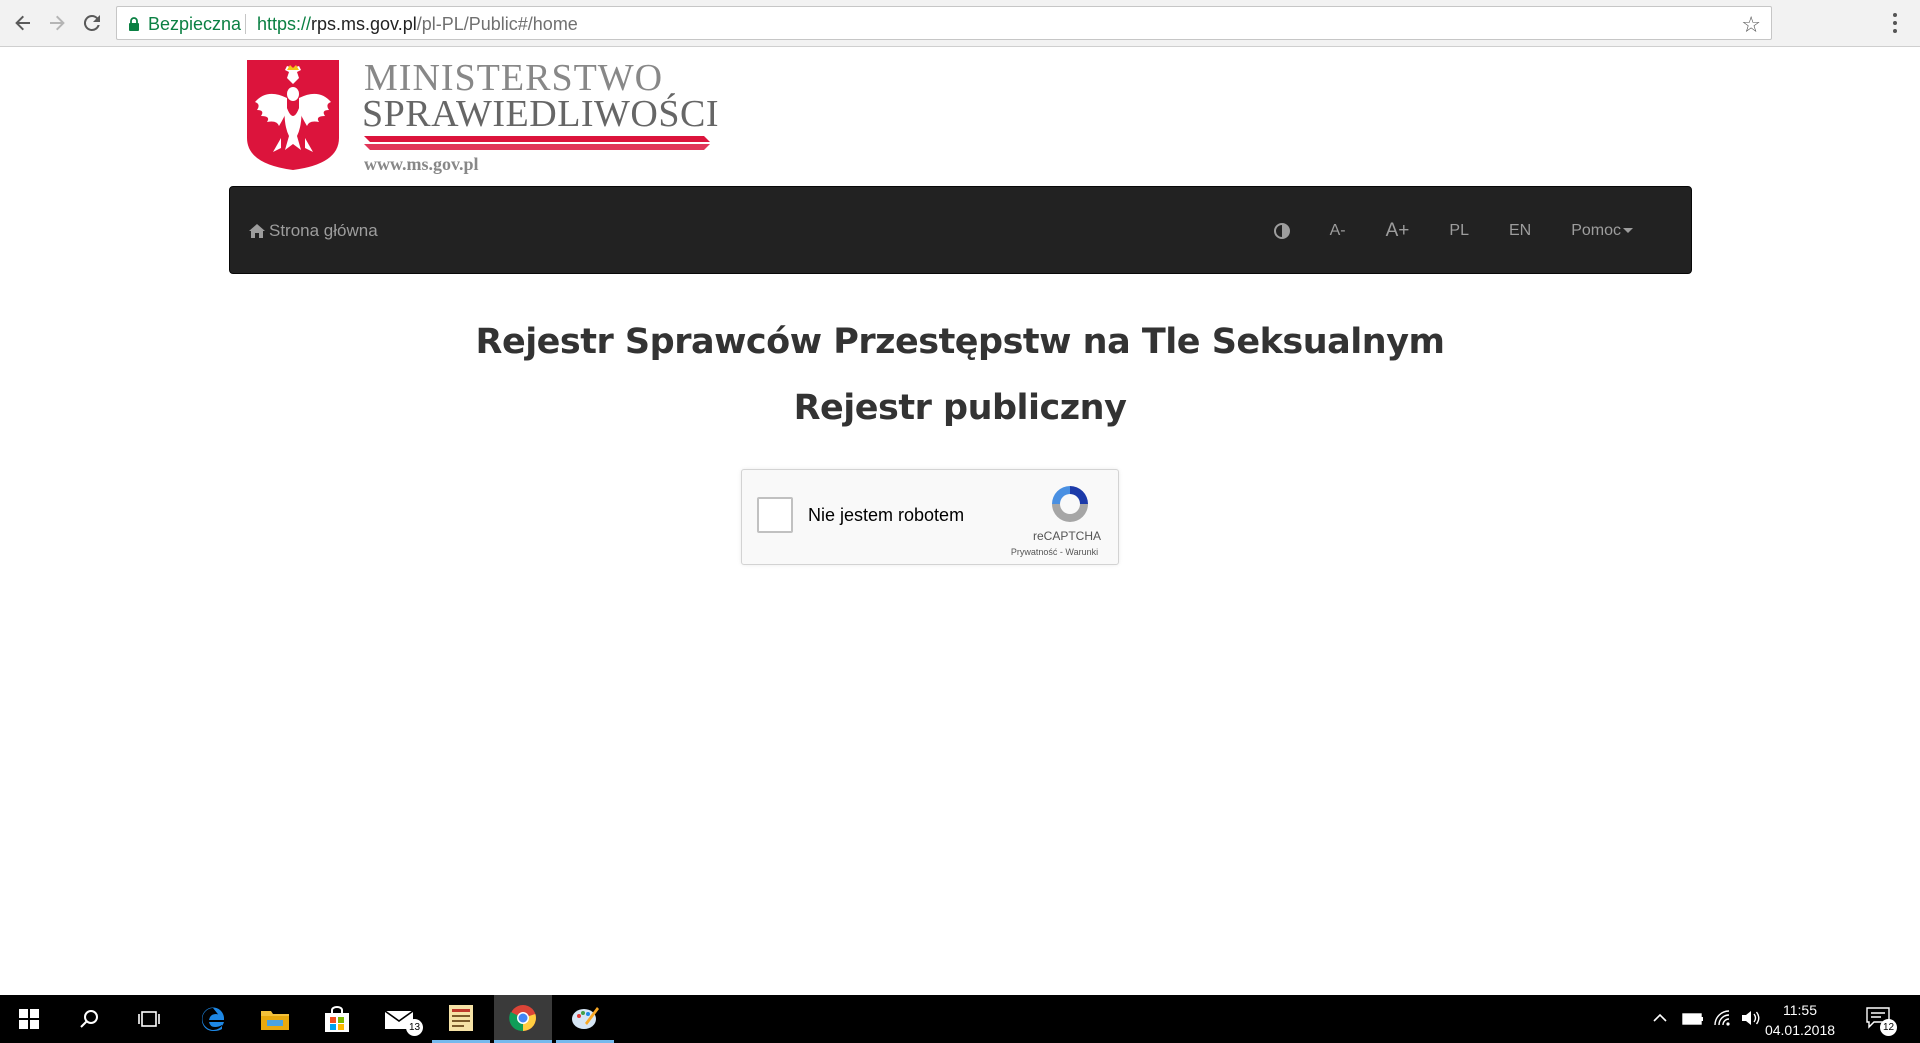 This screenshot has height=1043, width=1920. What do you see at coordinates (1693, 1021) in the screenshot?
I see `battery-icon` at bounding box center [1693, 1021].